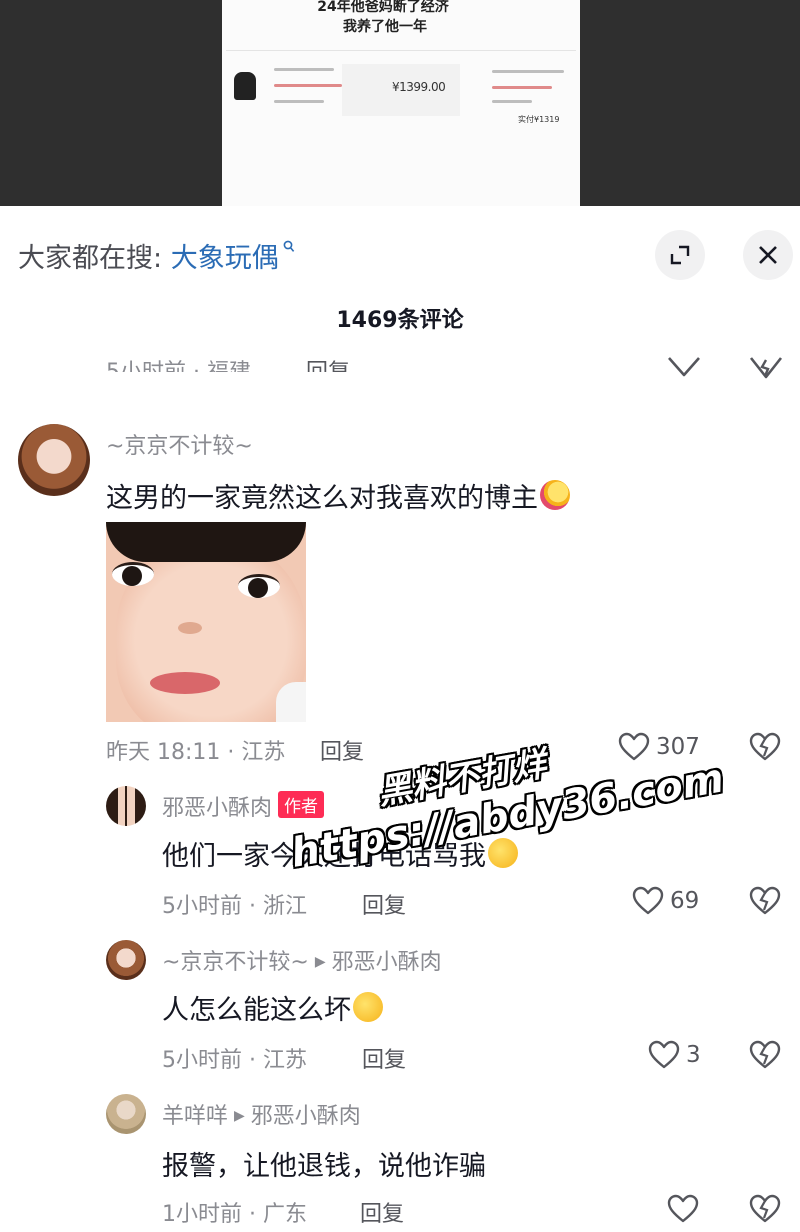 The height and width of the screenshot is (1232, 800). I want to click on author-badge: 作者, so click(301, 804).